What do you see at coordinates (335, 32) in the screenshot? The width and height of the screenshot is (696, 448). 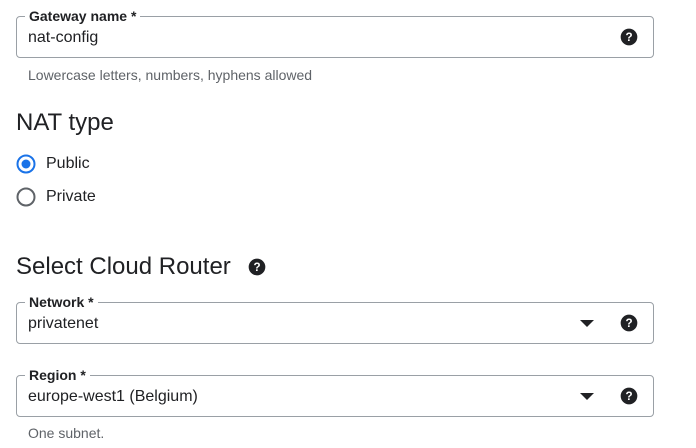 I see `gateway-name-field: Gateway name * nat-config ?` at bounding box center [335, 32].